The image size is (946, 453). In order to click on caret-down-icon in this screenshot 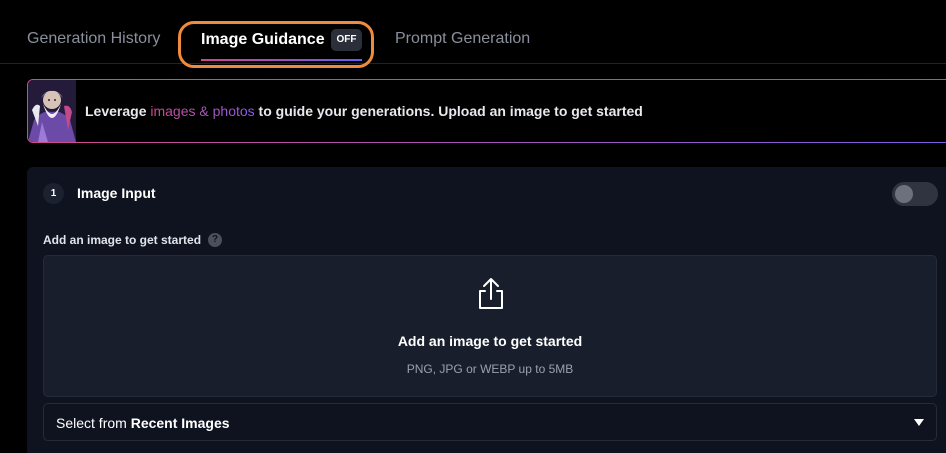, I will do `click(919, 422)`.